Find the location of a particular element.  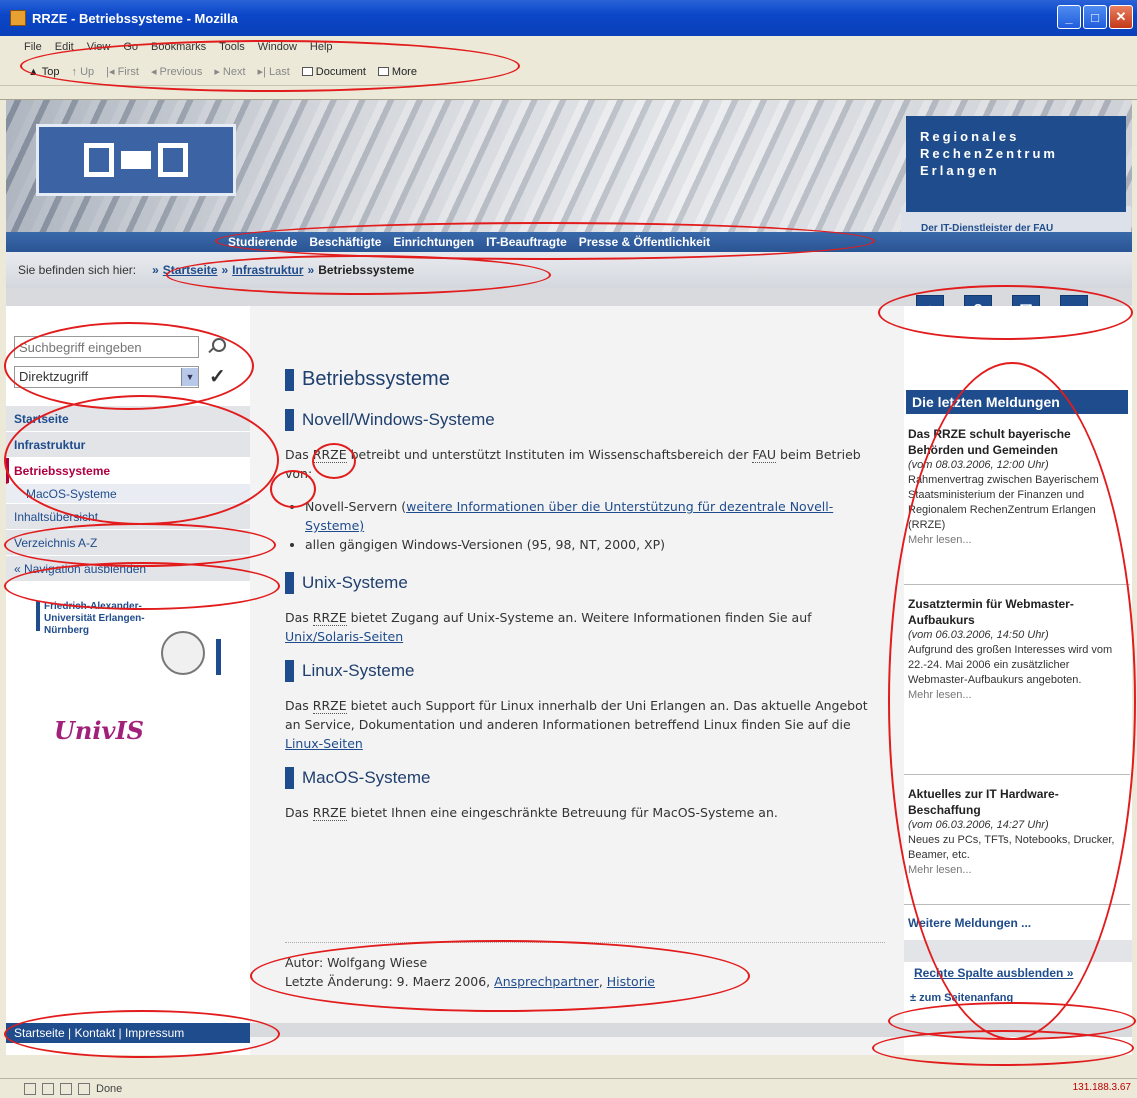

breadcrumb-infrastruktur: Infrastruktur is located at coordinates (267, 270).